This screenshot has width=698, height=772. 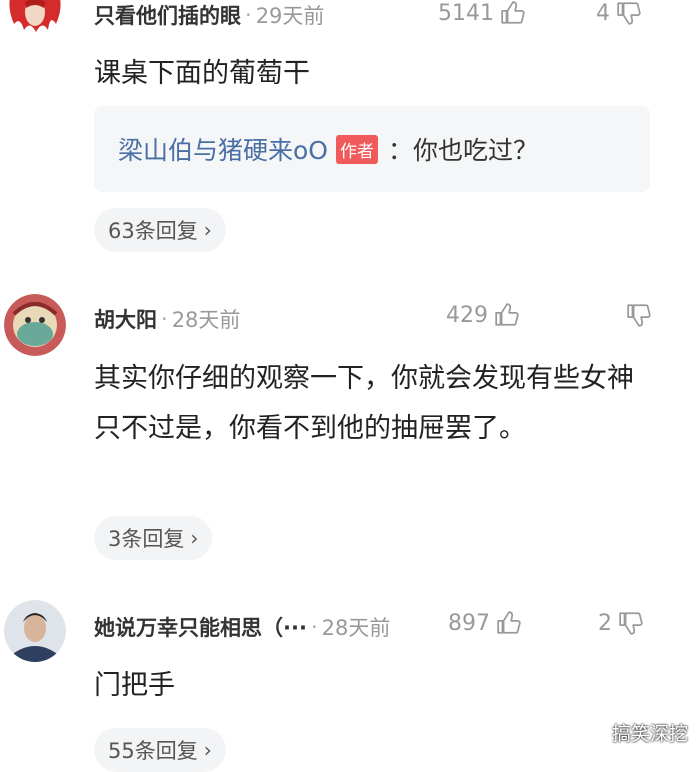 I want to click on dislike-button, so click(x=636, y=315).